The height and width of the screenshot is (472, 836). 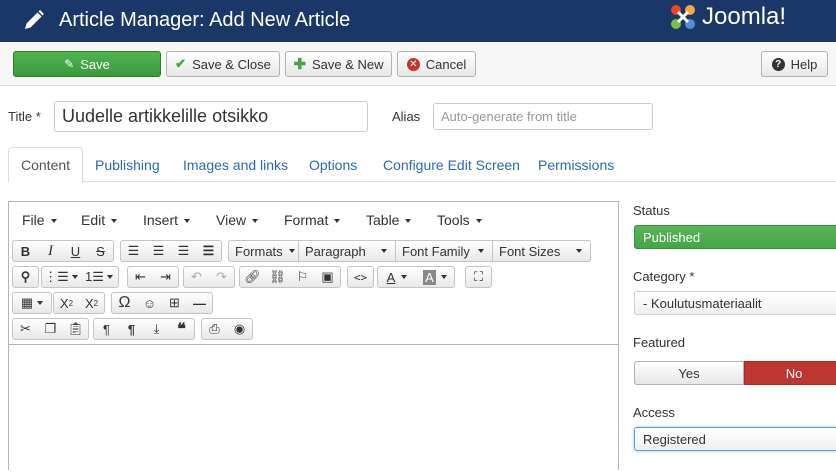 I want to click on align-justify-icon: ☰, so click(x=208, y=251).